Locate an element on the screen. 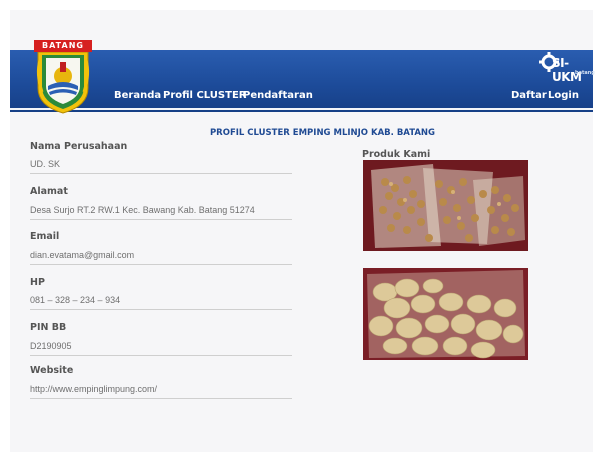 The image size is (600, 461). nav-beranda: Beranda is located at coordinates (137, 95).